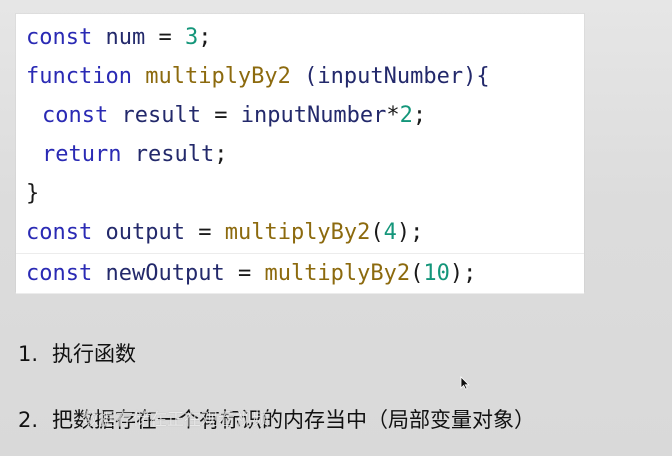 This screenshot has height=456, width=672. What do you see at coordinates (300, 37) in the screenshot?
I see `code-line-1: const num = 3;` at bounding box center [300, 37].